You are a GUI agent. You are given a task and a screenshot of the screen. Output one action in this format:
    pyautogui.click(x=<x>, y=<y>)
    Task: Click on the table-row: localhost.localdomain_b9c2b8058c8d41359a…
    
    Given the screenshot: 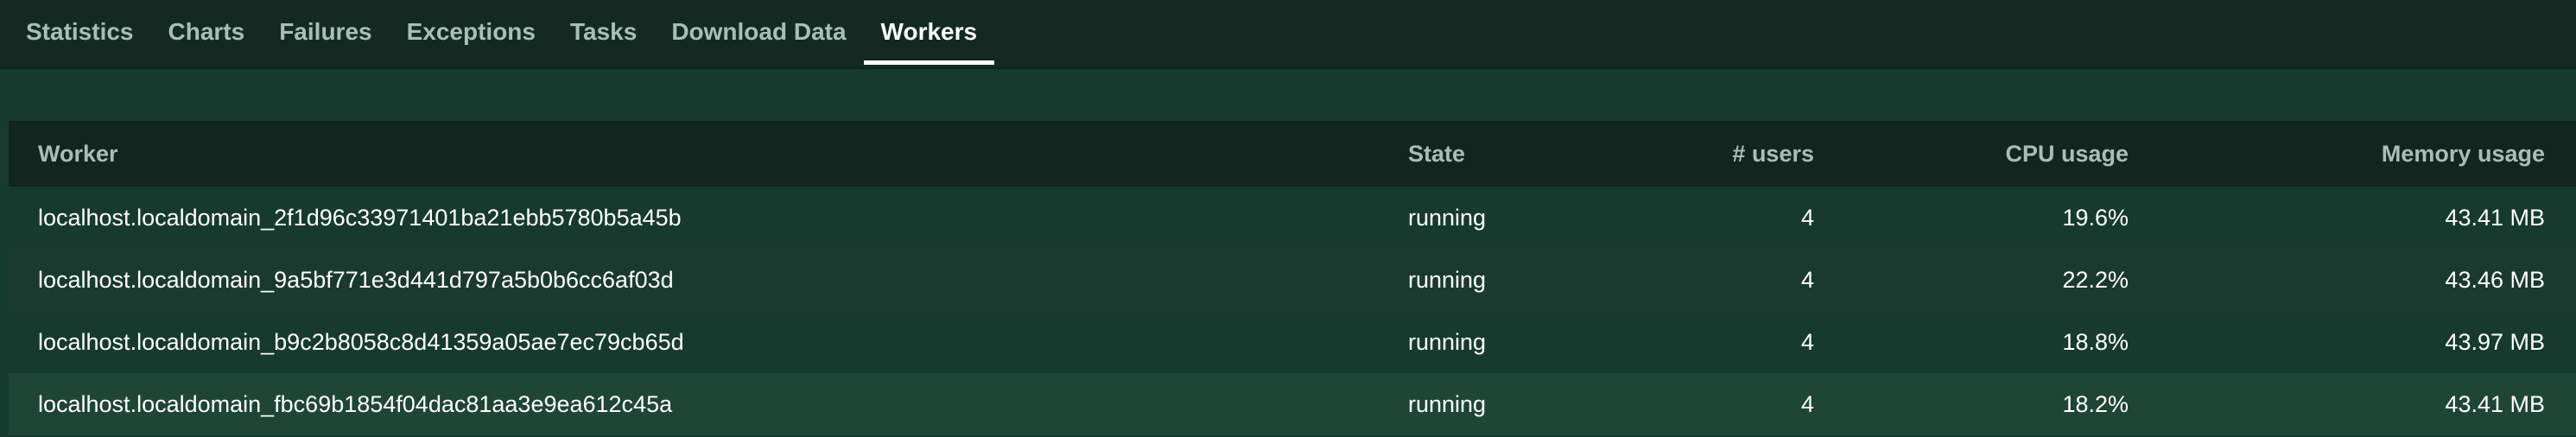 What is the action you would take?
    pyautogui.click(x=1292, y=342)
    